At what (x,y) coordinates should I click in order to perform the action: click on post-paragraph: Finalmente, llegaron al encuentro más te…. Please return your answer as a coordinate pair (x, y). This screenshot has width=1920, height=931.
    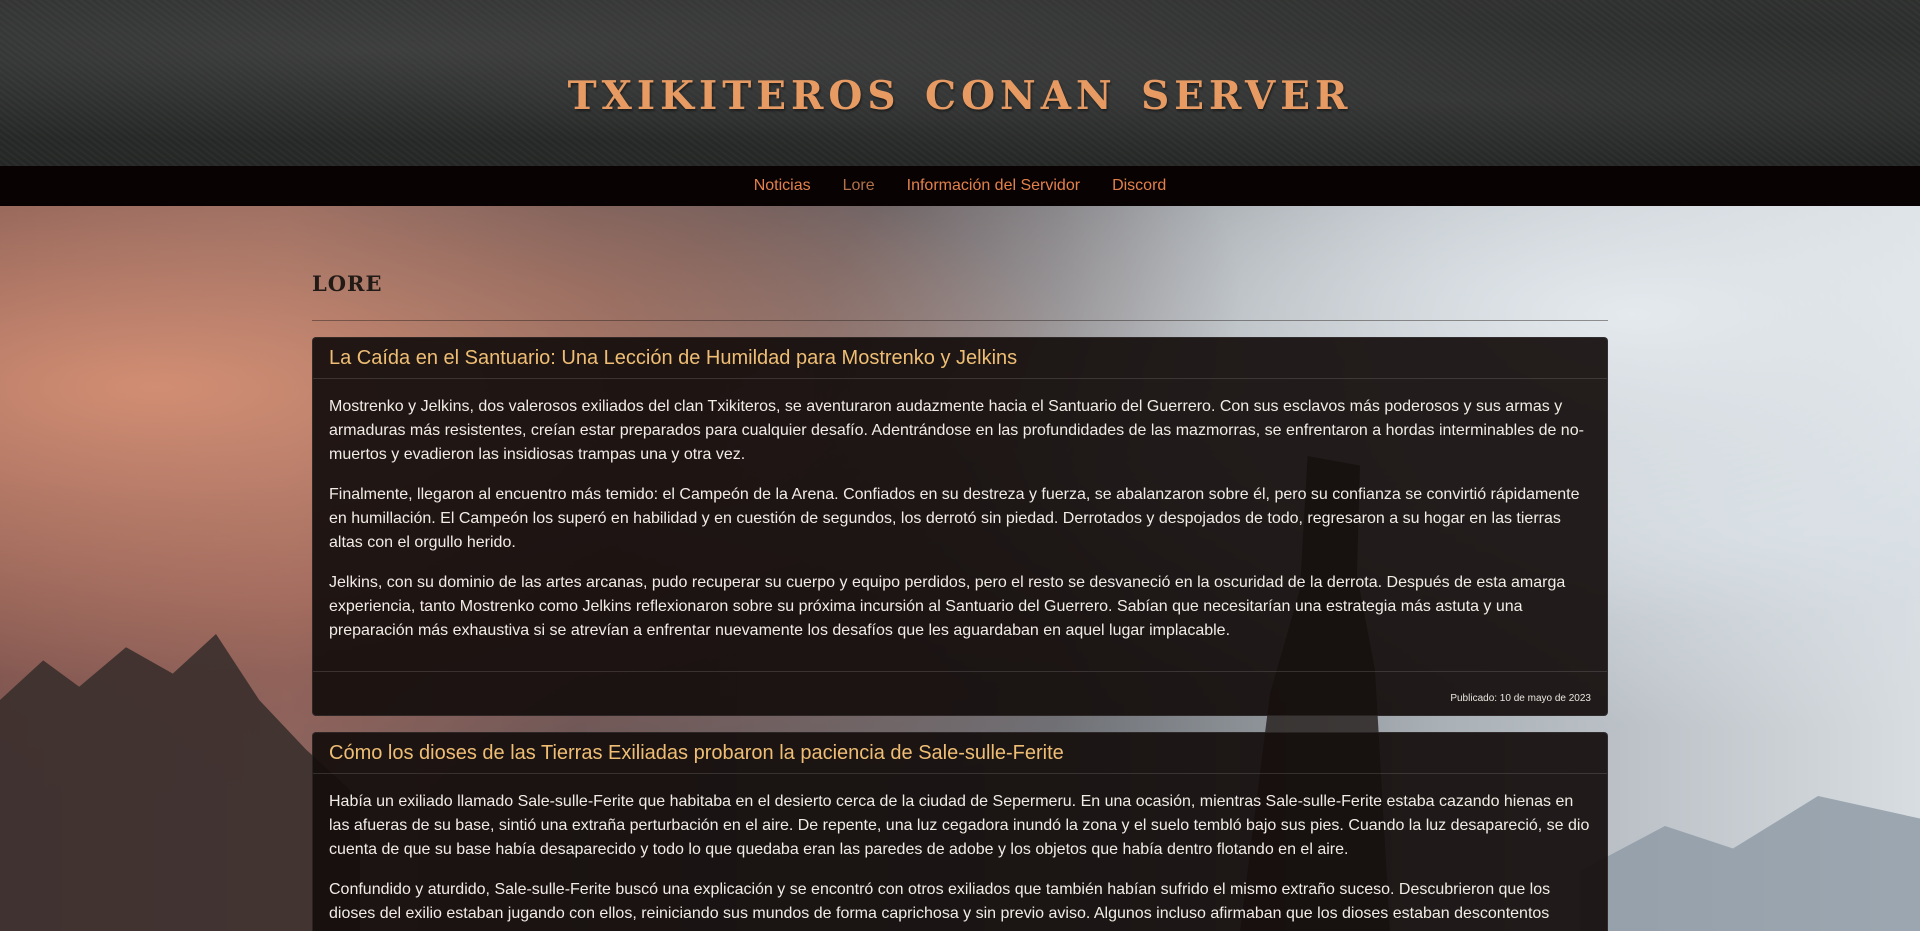
    Looking at the image, I should click on (954, 518).